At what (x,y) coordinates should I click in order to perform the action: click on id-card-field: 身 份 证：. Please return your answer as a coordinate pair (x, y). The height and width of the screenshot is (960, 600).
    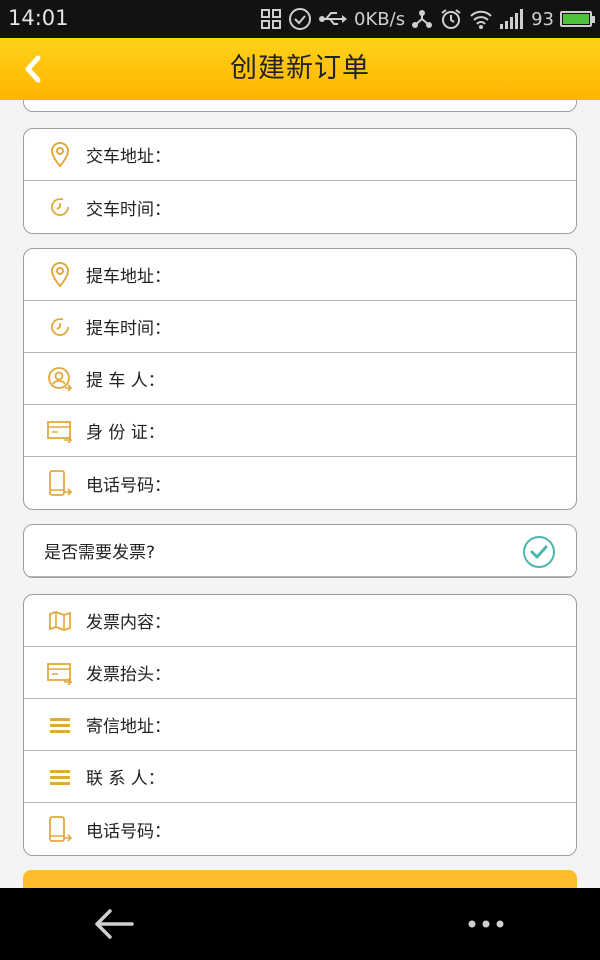
    Looking at the image, I should click on (300, 431).